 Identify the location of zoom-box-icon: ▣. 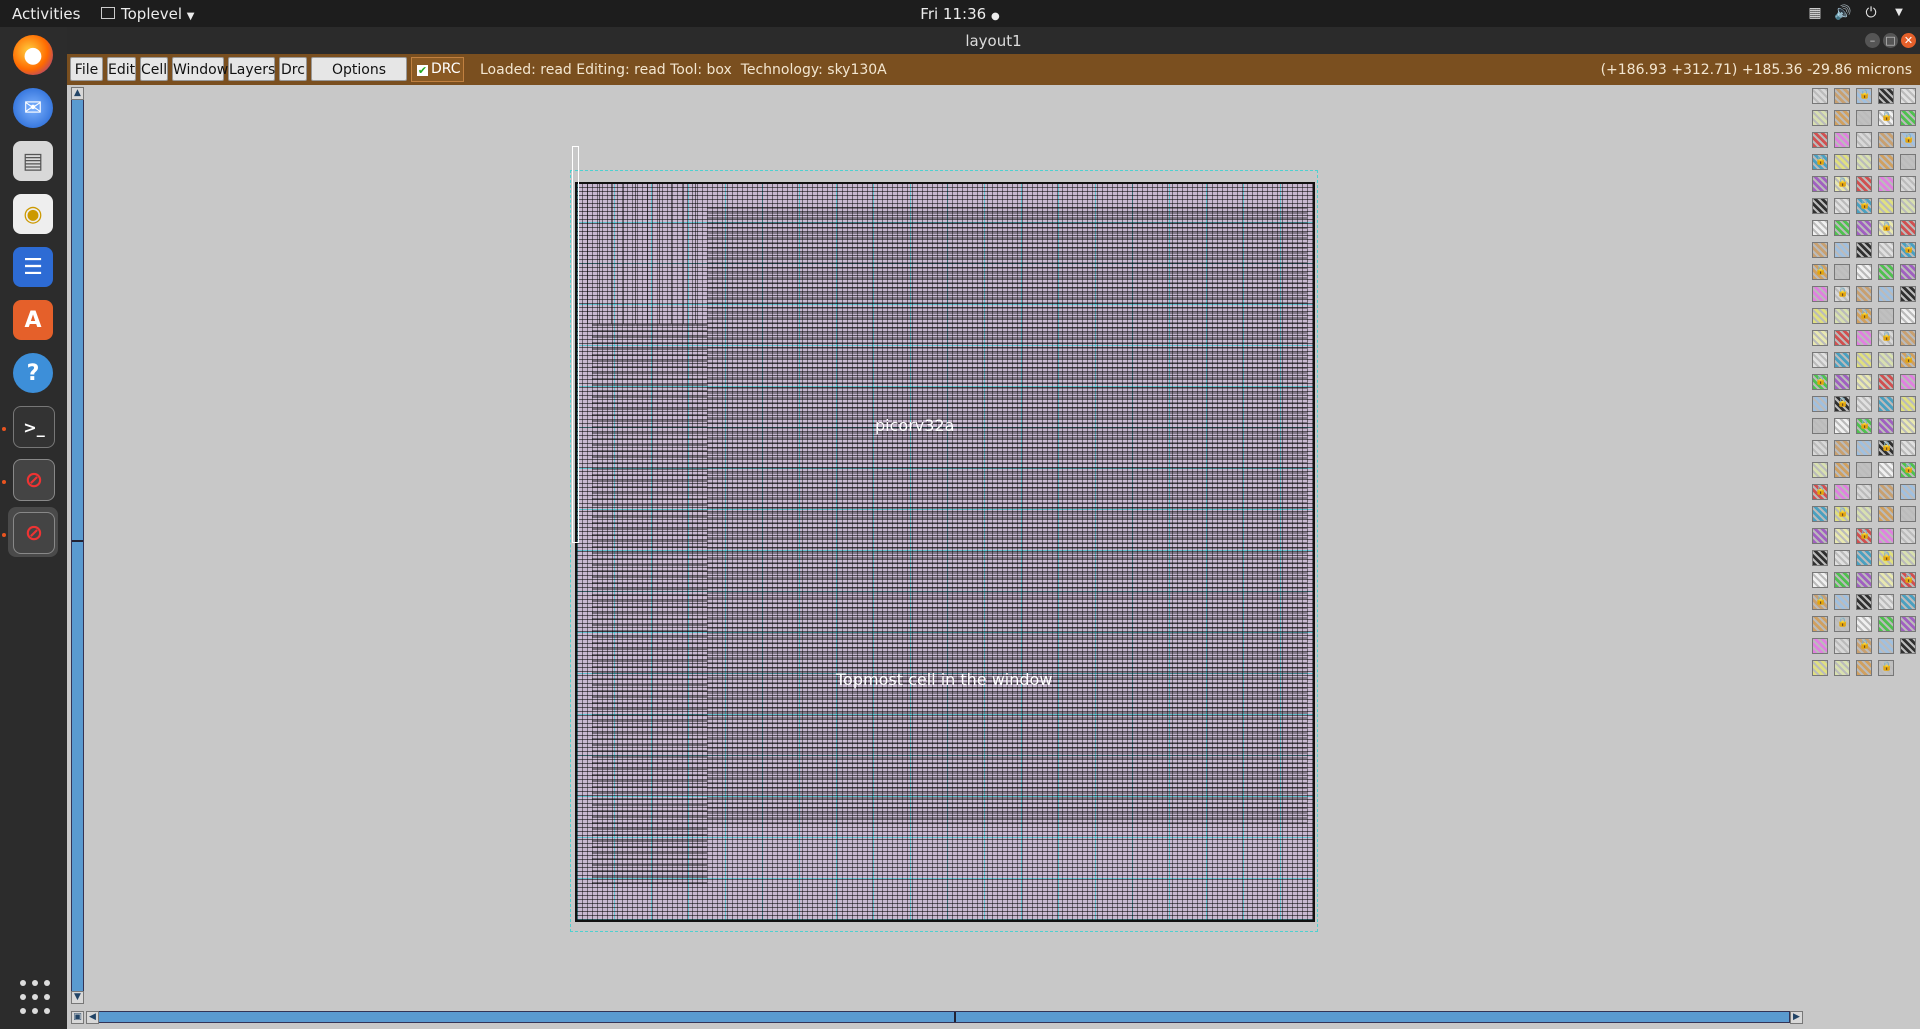
(77, 1017).